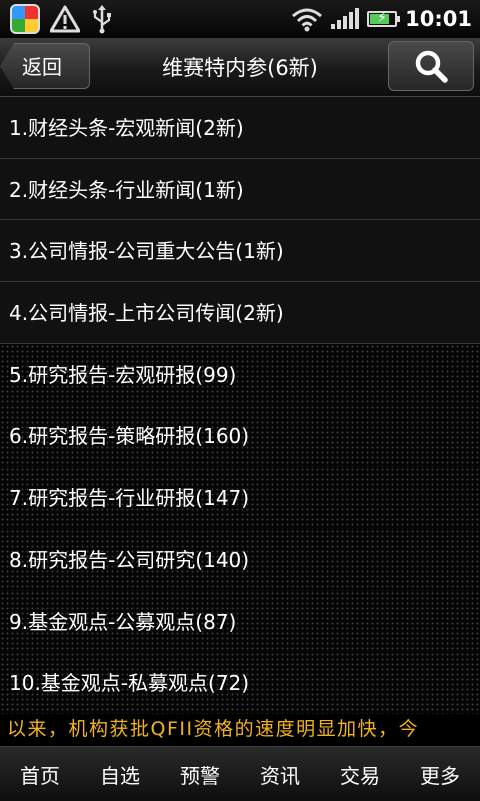 The height and width of the screenshot is (801, 480). Describe the element at coordinates (438, 19) in the screenshot. I see `status-clock: 10:01` at that location.